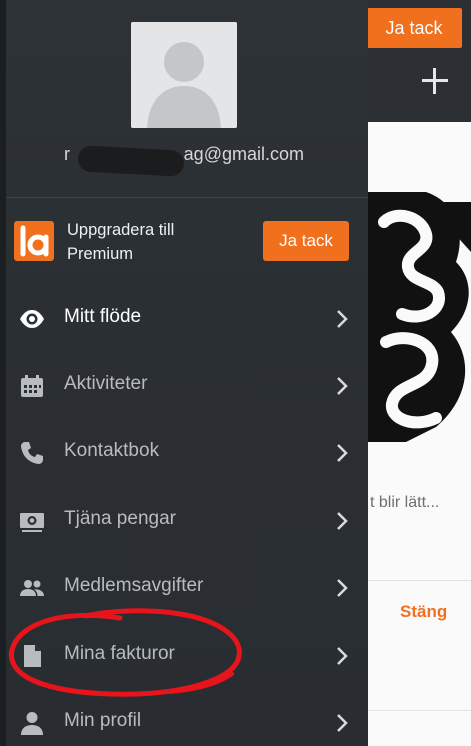 This screenshot has height=746, width=471. What do you see at coordinates (32, 588) in the screenshot?
I see `group-icon` at bounding box center [32, 588].